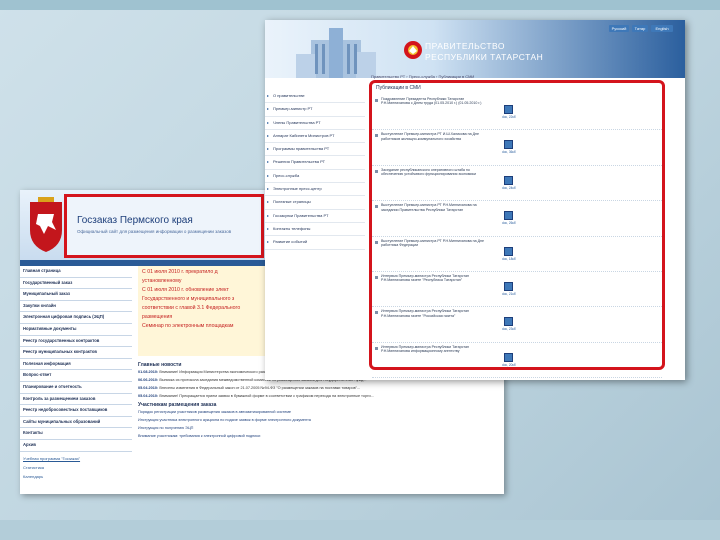 This screenshot has width=720, height=540. I want to click on news-date: 05.04.2010:, so click(148, 396).